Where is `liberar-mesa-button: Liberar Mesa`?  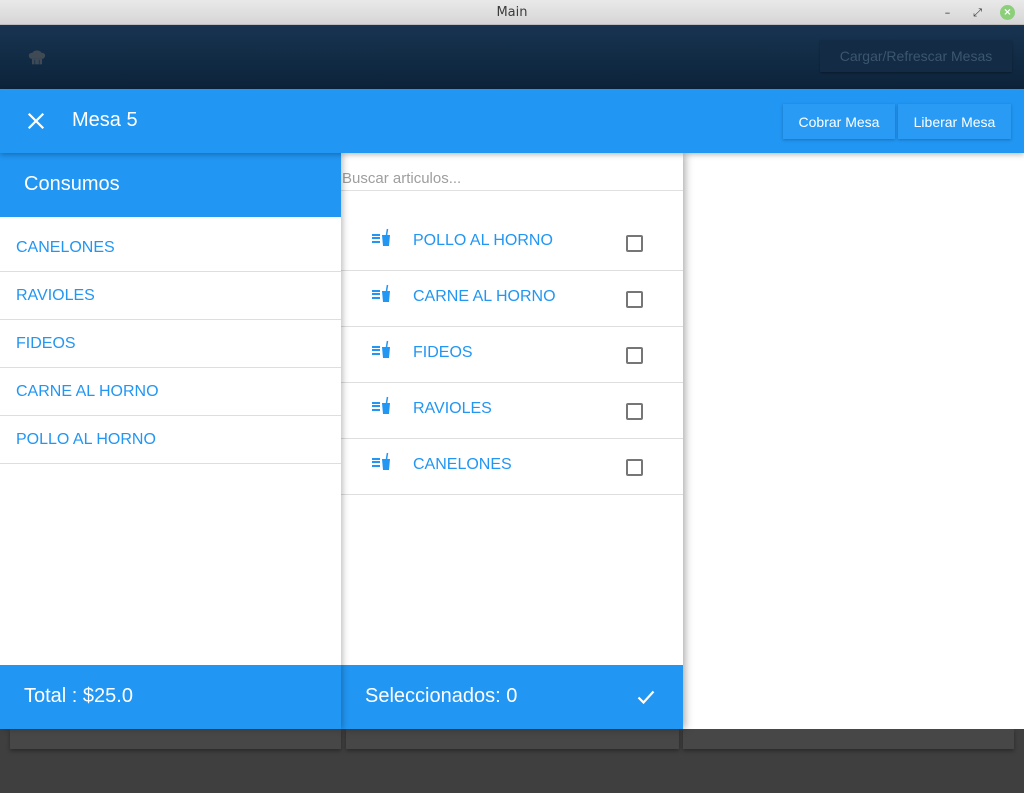
liberar-mesa-button: Liberar Mesa is located at coordinates (954, 121).